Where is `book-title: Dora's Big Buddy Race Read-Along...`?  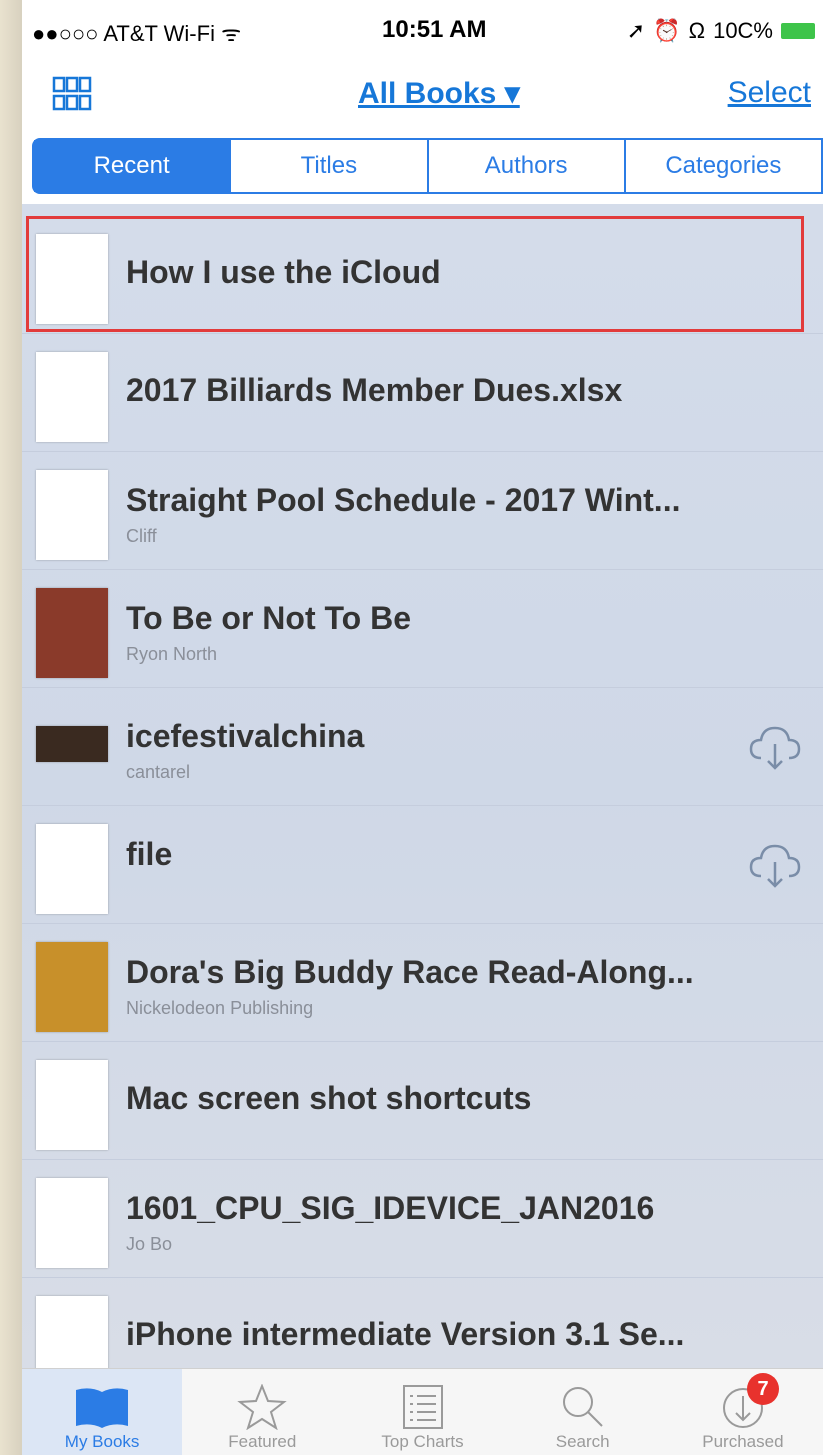
book-title: Dora's Big Buddy Race Read-Along... is located at coordinates (410, 972).